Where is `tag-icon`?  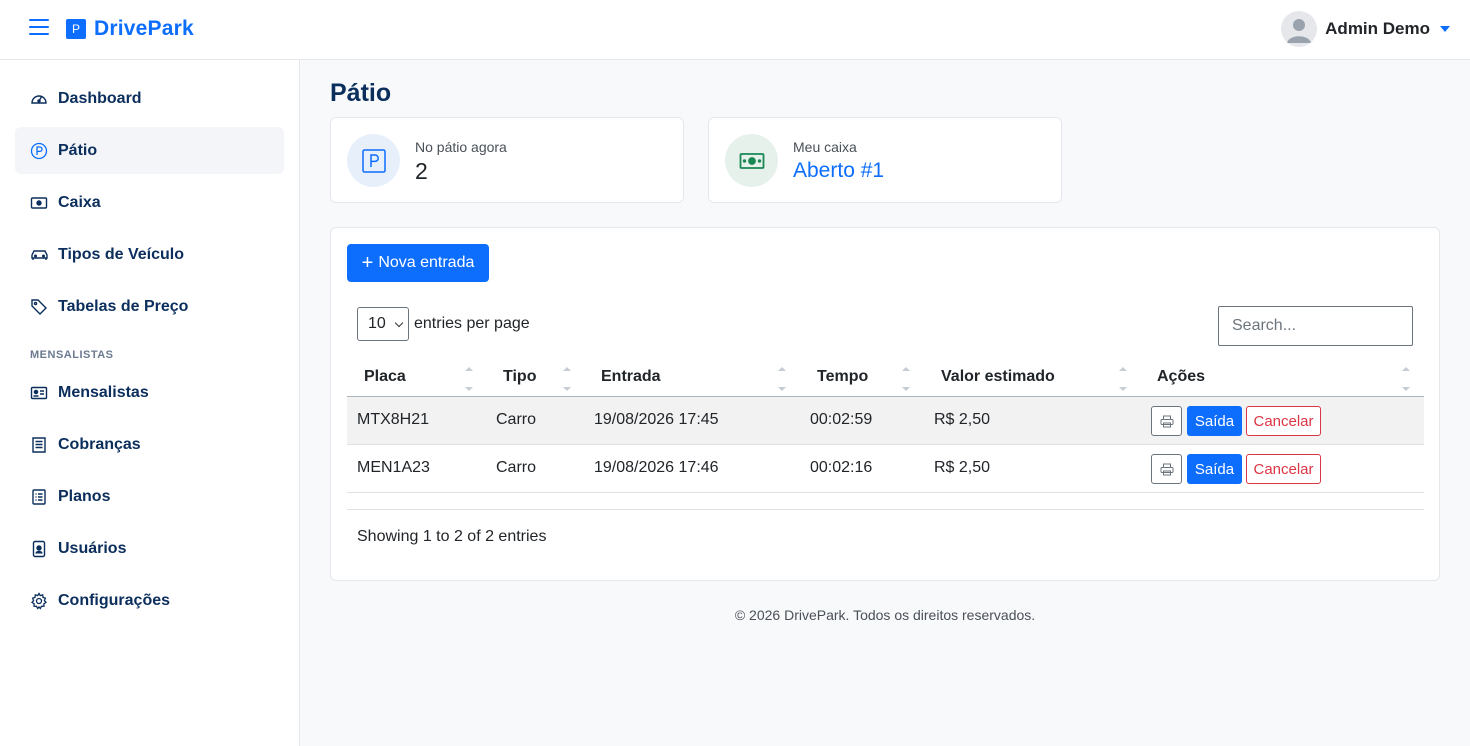 tag-icon is located at coordinates (39, 307).